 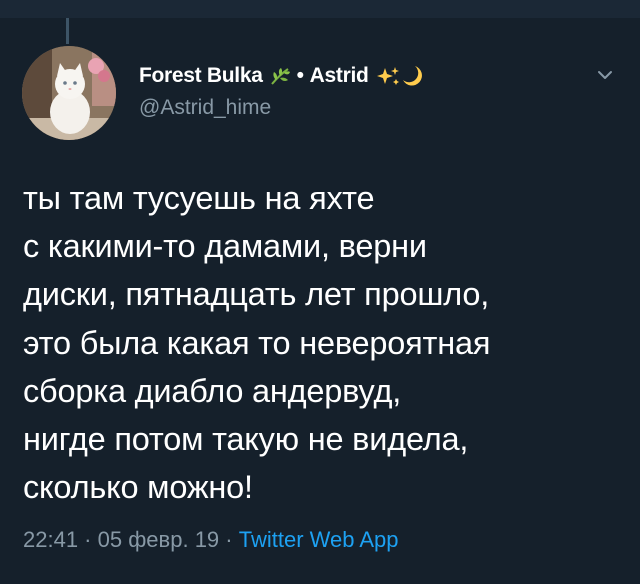 What do you see at coordinates (320, 9) in the screenshot?
I see `previous-tweet-edge` at bounding box center [320, 9].